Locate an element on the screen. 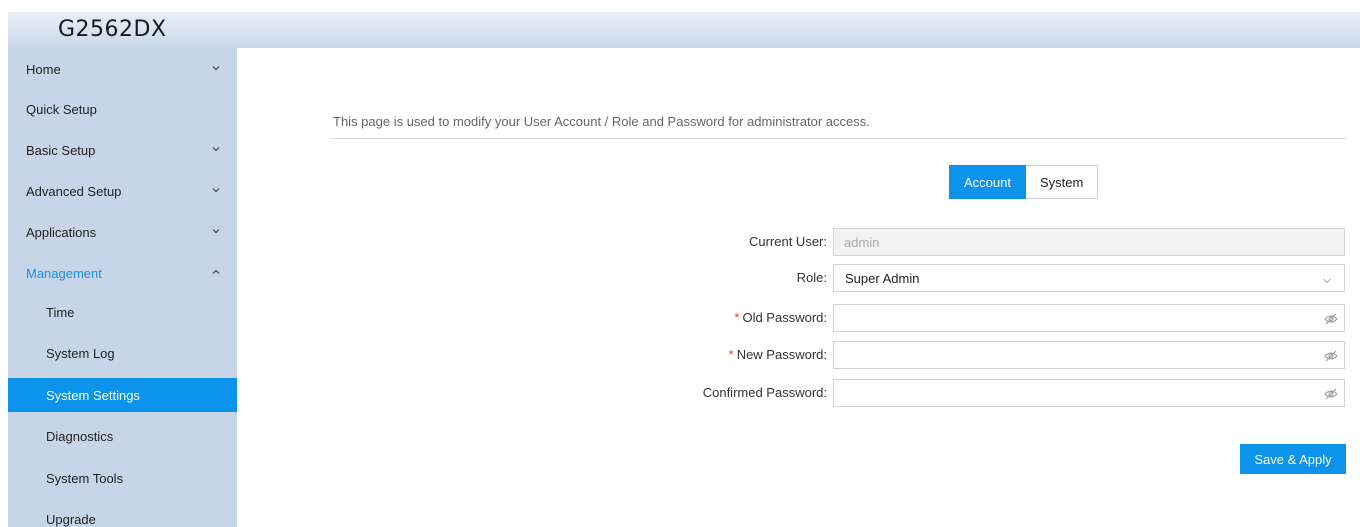 The image size is (1360, 527). sidebar-item-applications: Applications is located at coordinates (122, 232).